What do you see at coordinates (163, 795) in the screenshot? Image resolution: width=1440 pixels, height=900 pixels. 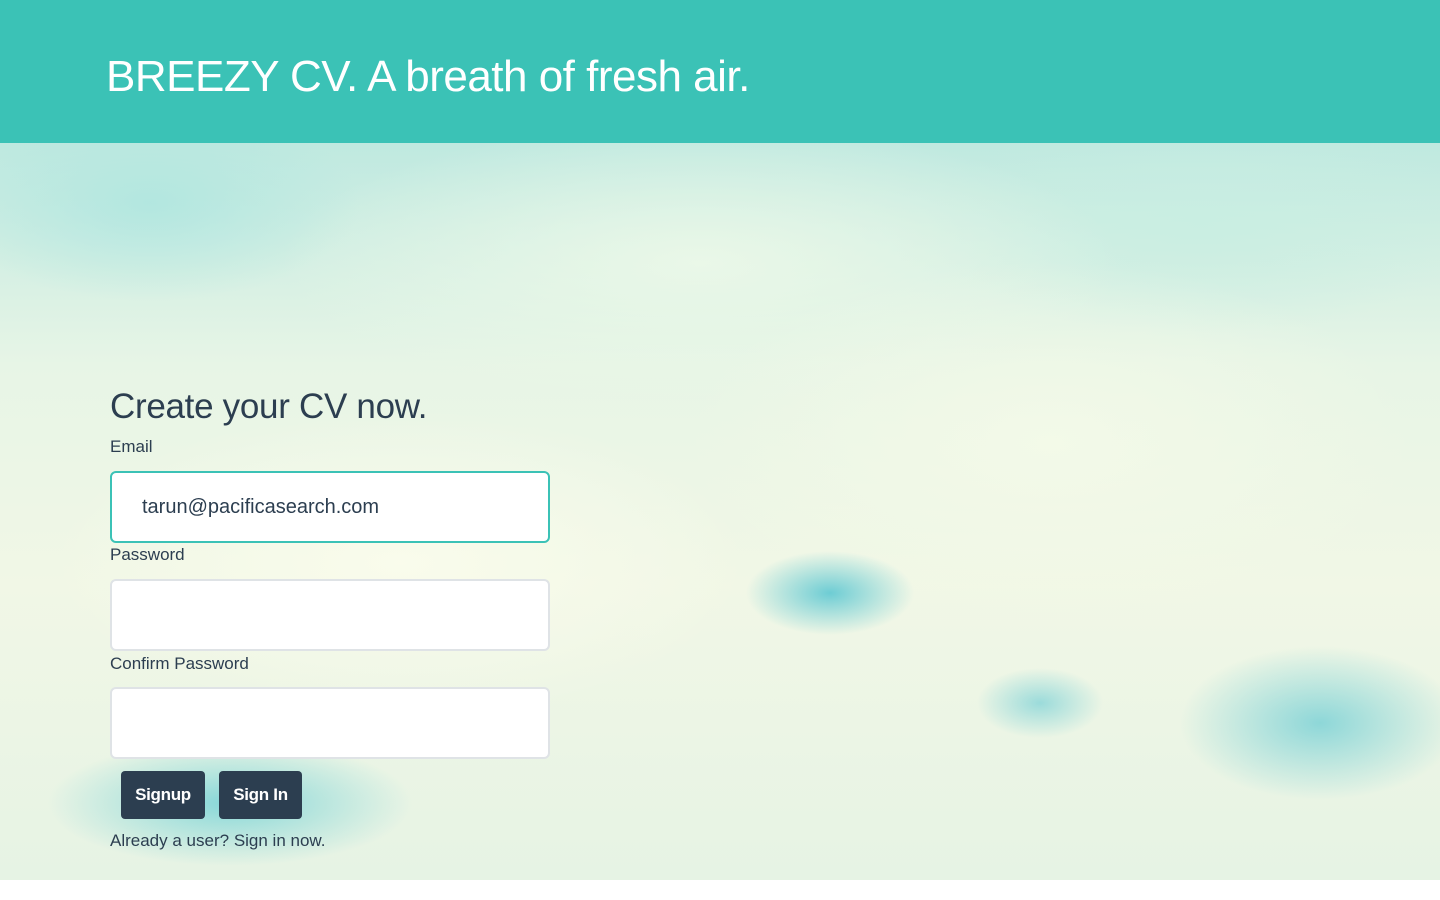 I see `signup-button: Signup` at bounding box center [163, 795].